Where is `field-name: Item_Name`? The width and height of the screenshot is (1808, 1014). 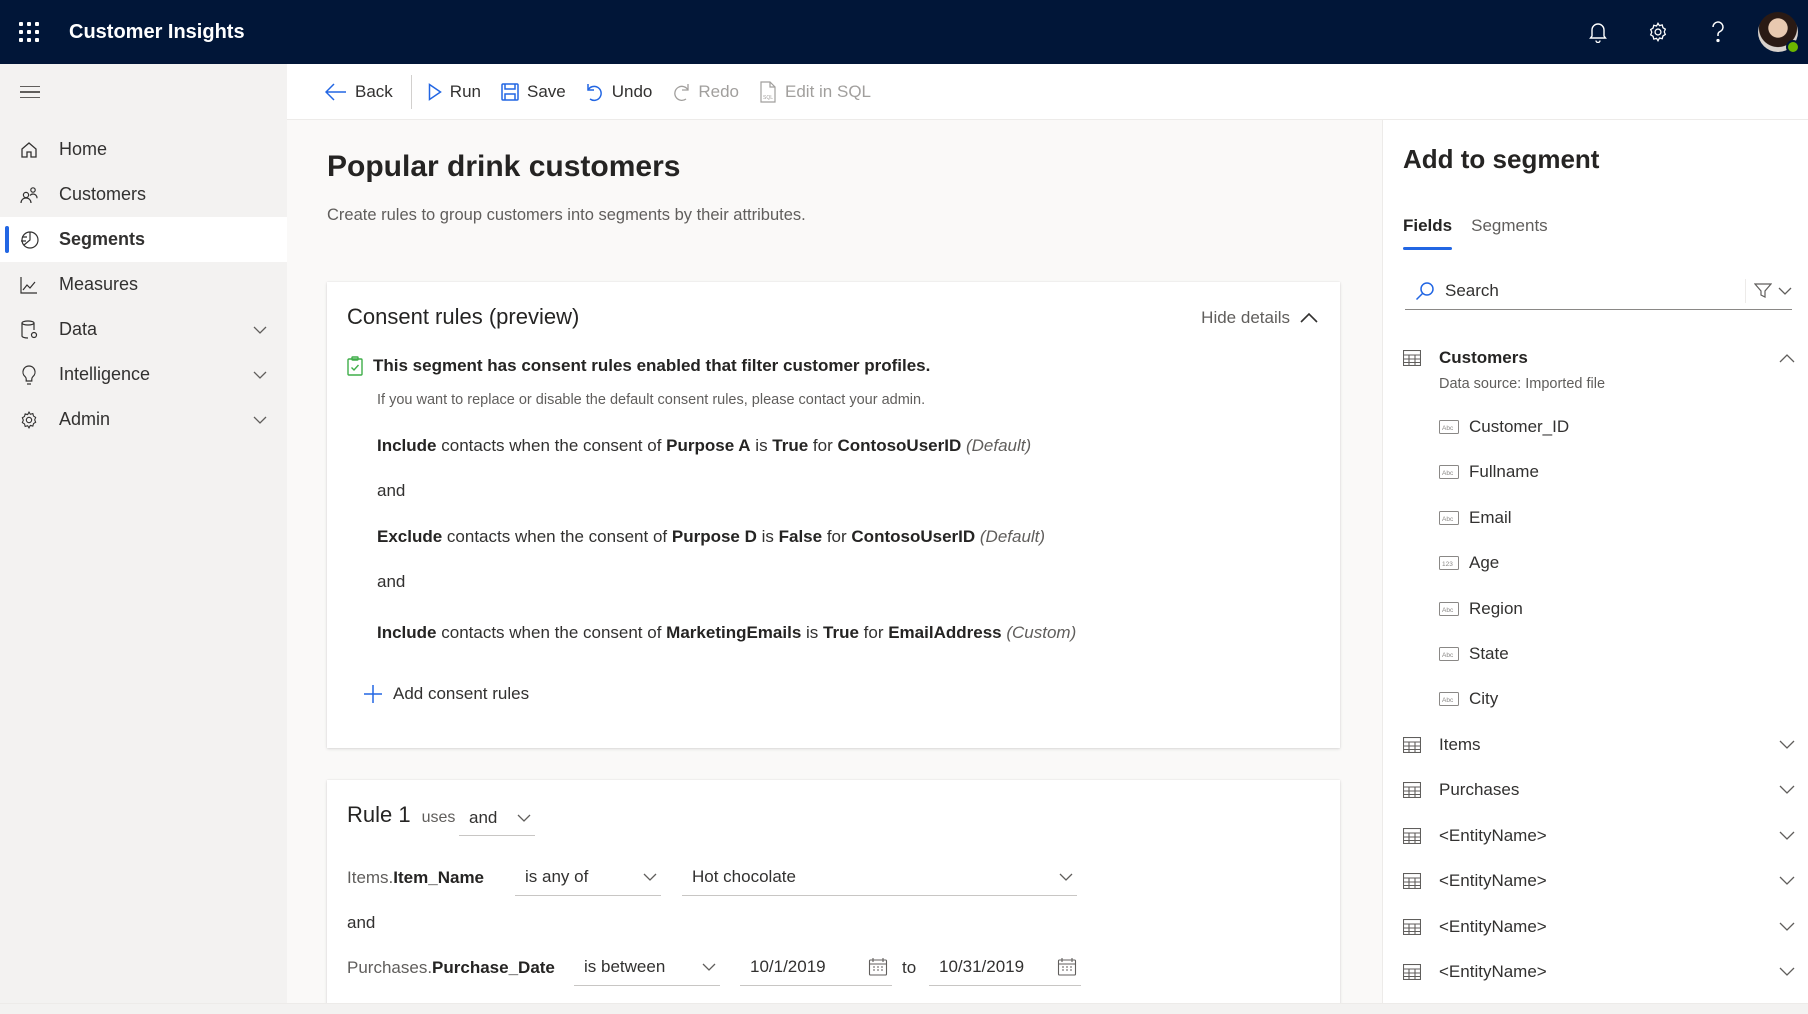
field-name: Item_Name is located at coordinates (439, 877).